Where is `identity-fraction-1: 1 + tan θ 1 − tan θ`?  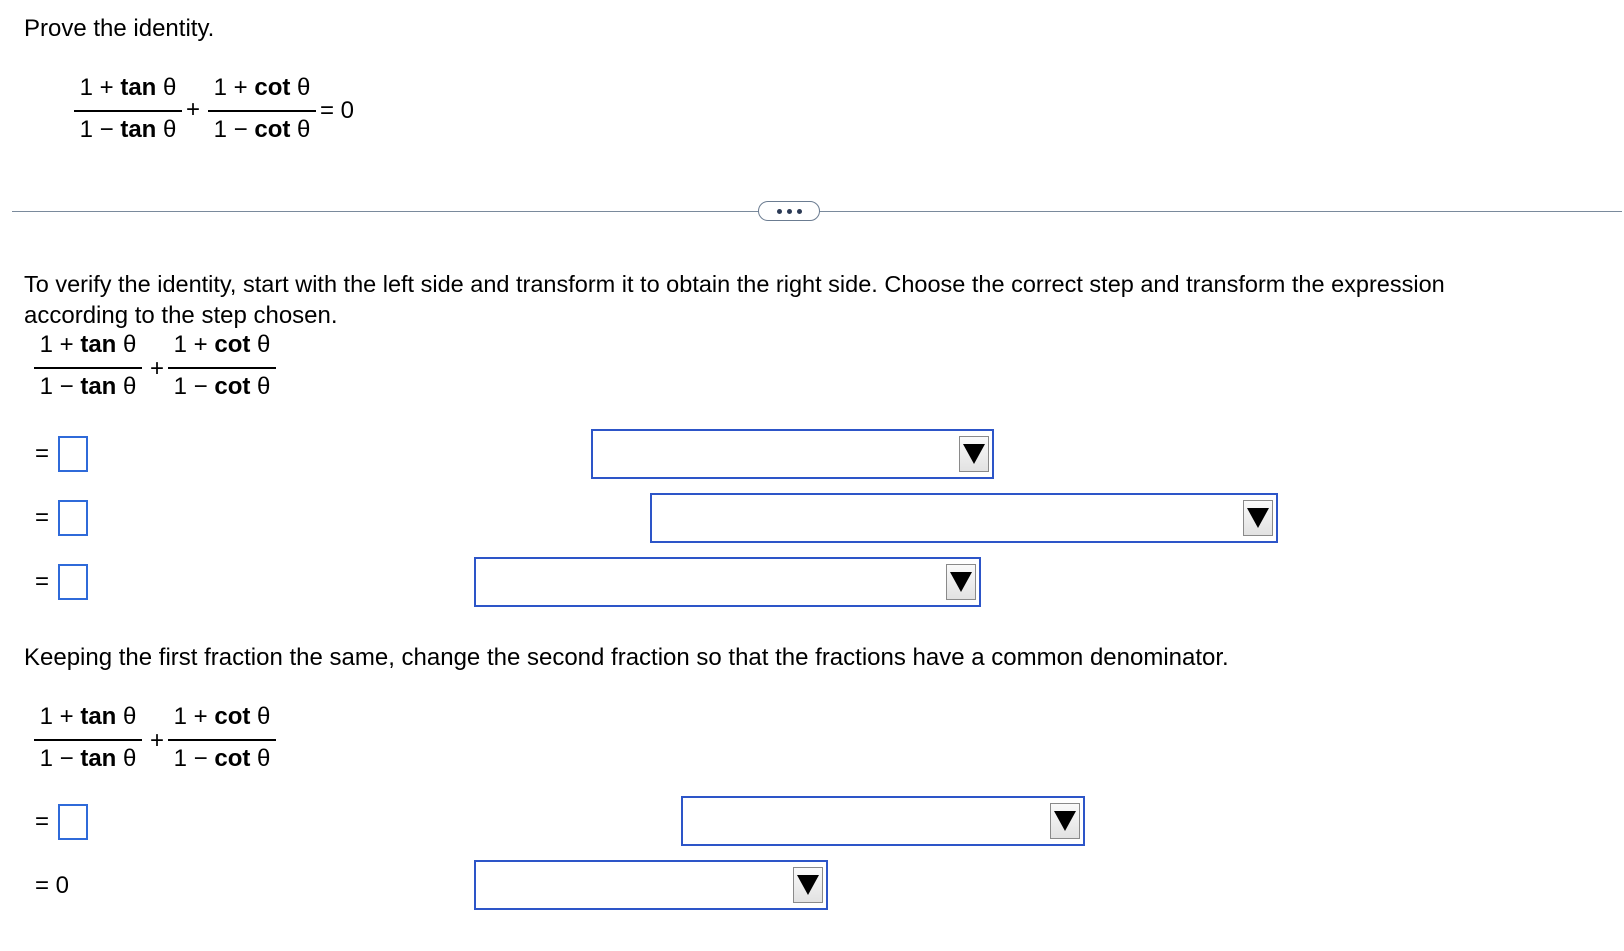 identity-fraction-1: 1 + tan θ 1 − tan θ is located at coordinates (128, 110).